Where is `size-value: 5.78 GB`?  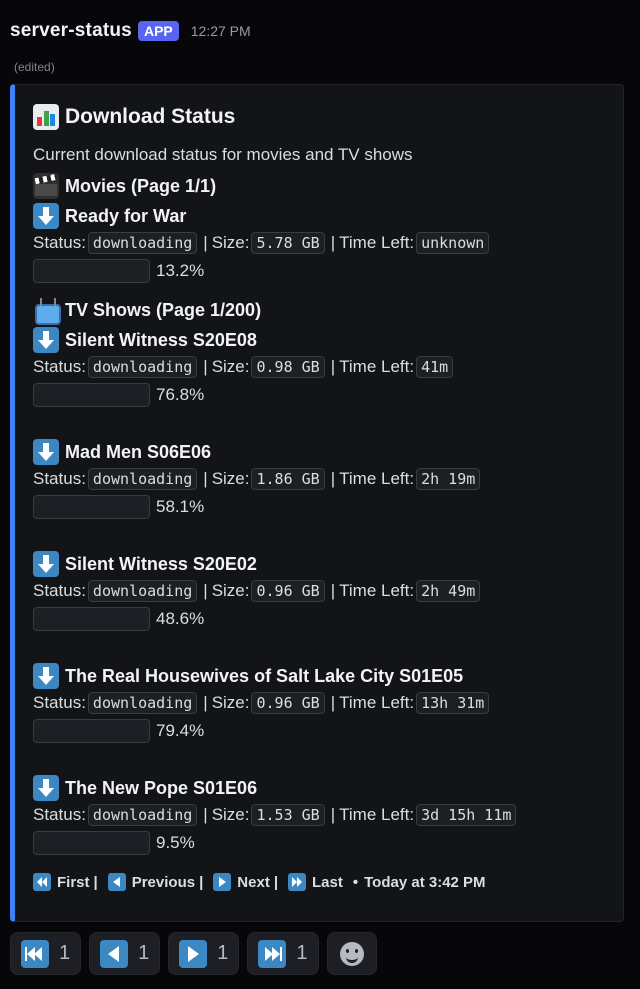 size-value: 5.78 GB is located at coordinates (288, 243).